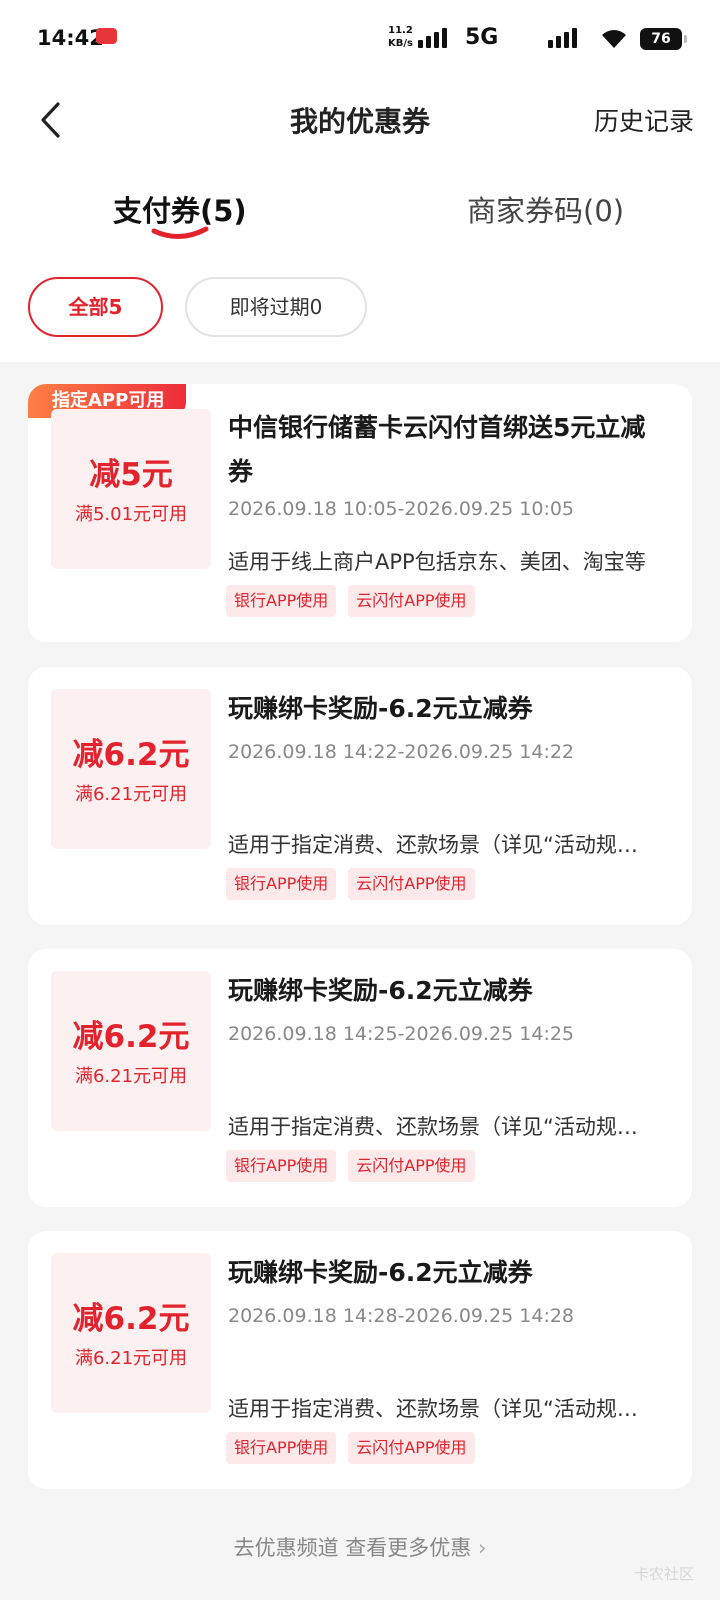 This screenshot has width=720, height=1600. What do you see at coordinates (70, 38) in the screenshot?
I see `status-time: 14:42` at bounding box center [70, 38].